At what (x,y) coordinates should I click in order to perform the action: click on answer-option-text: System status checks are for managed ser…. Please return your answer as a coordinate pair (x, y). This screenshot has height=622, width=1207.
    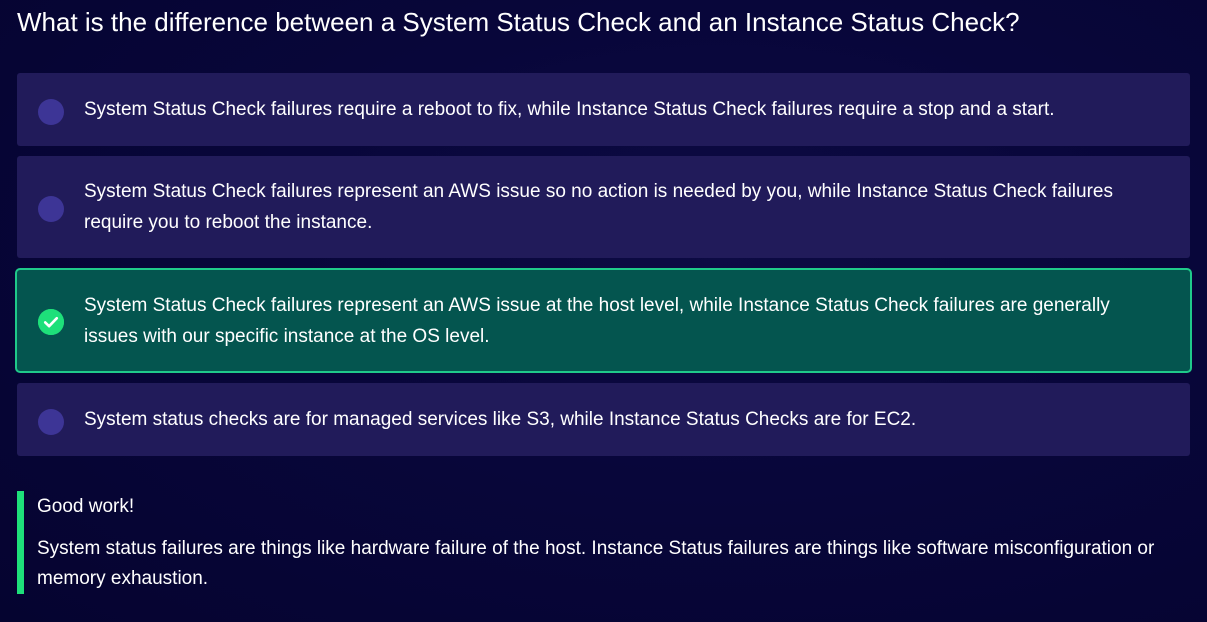
    Looking at the image, I should click on (500, 419).